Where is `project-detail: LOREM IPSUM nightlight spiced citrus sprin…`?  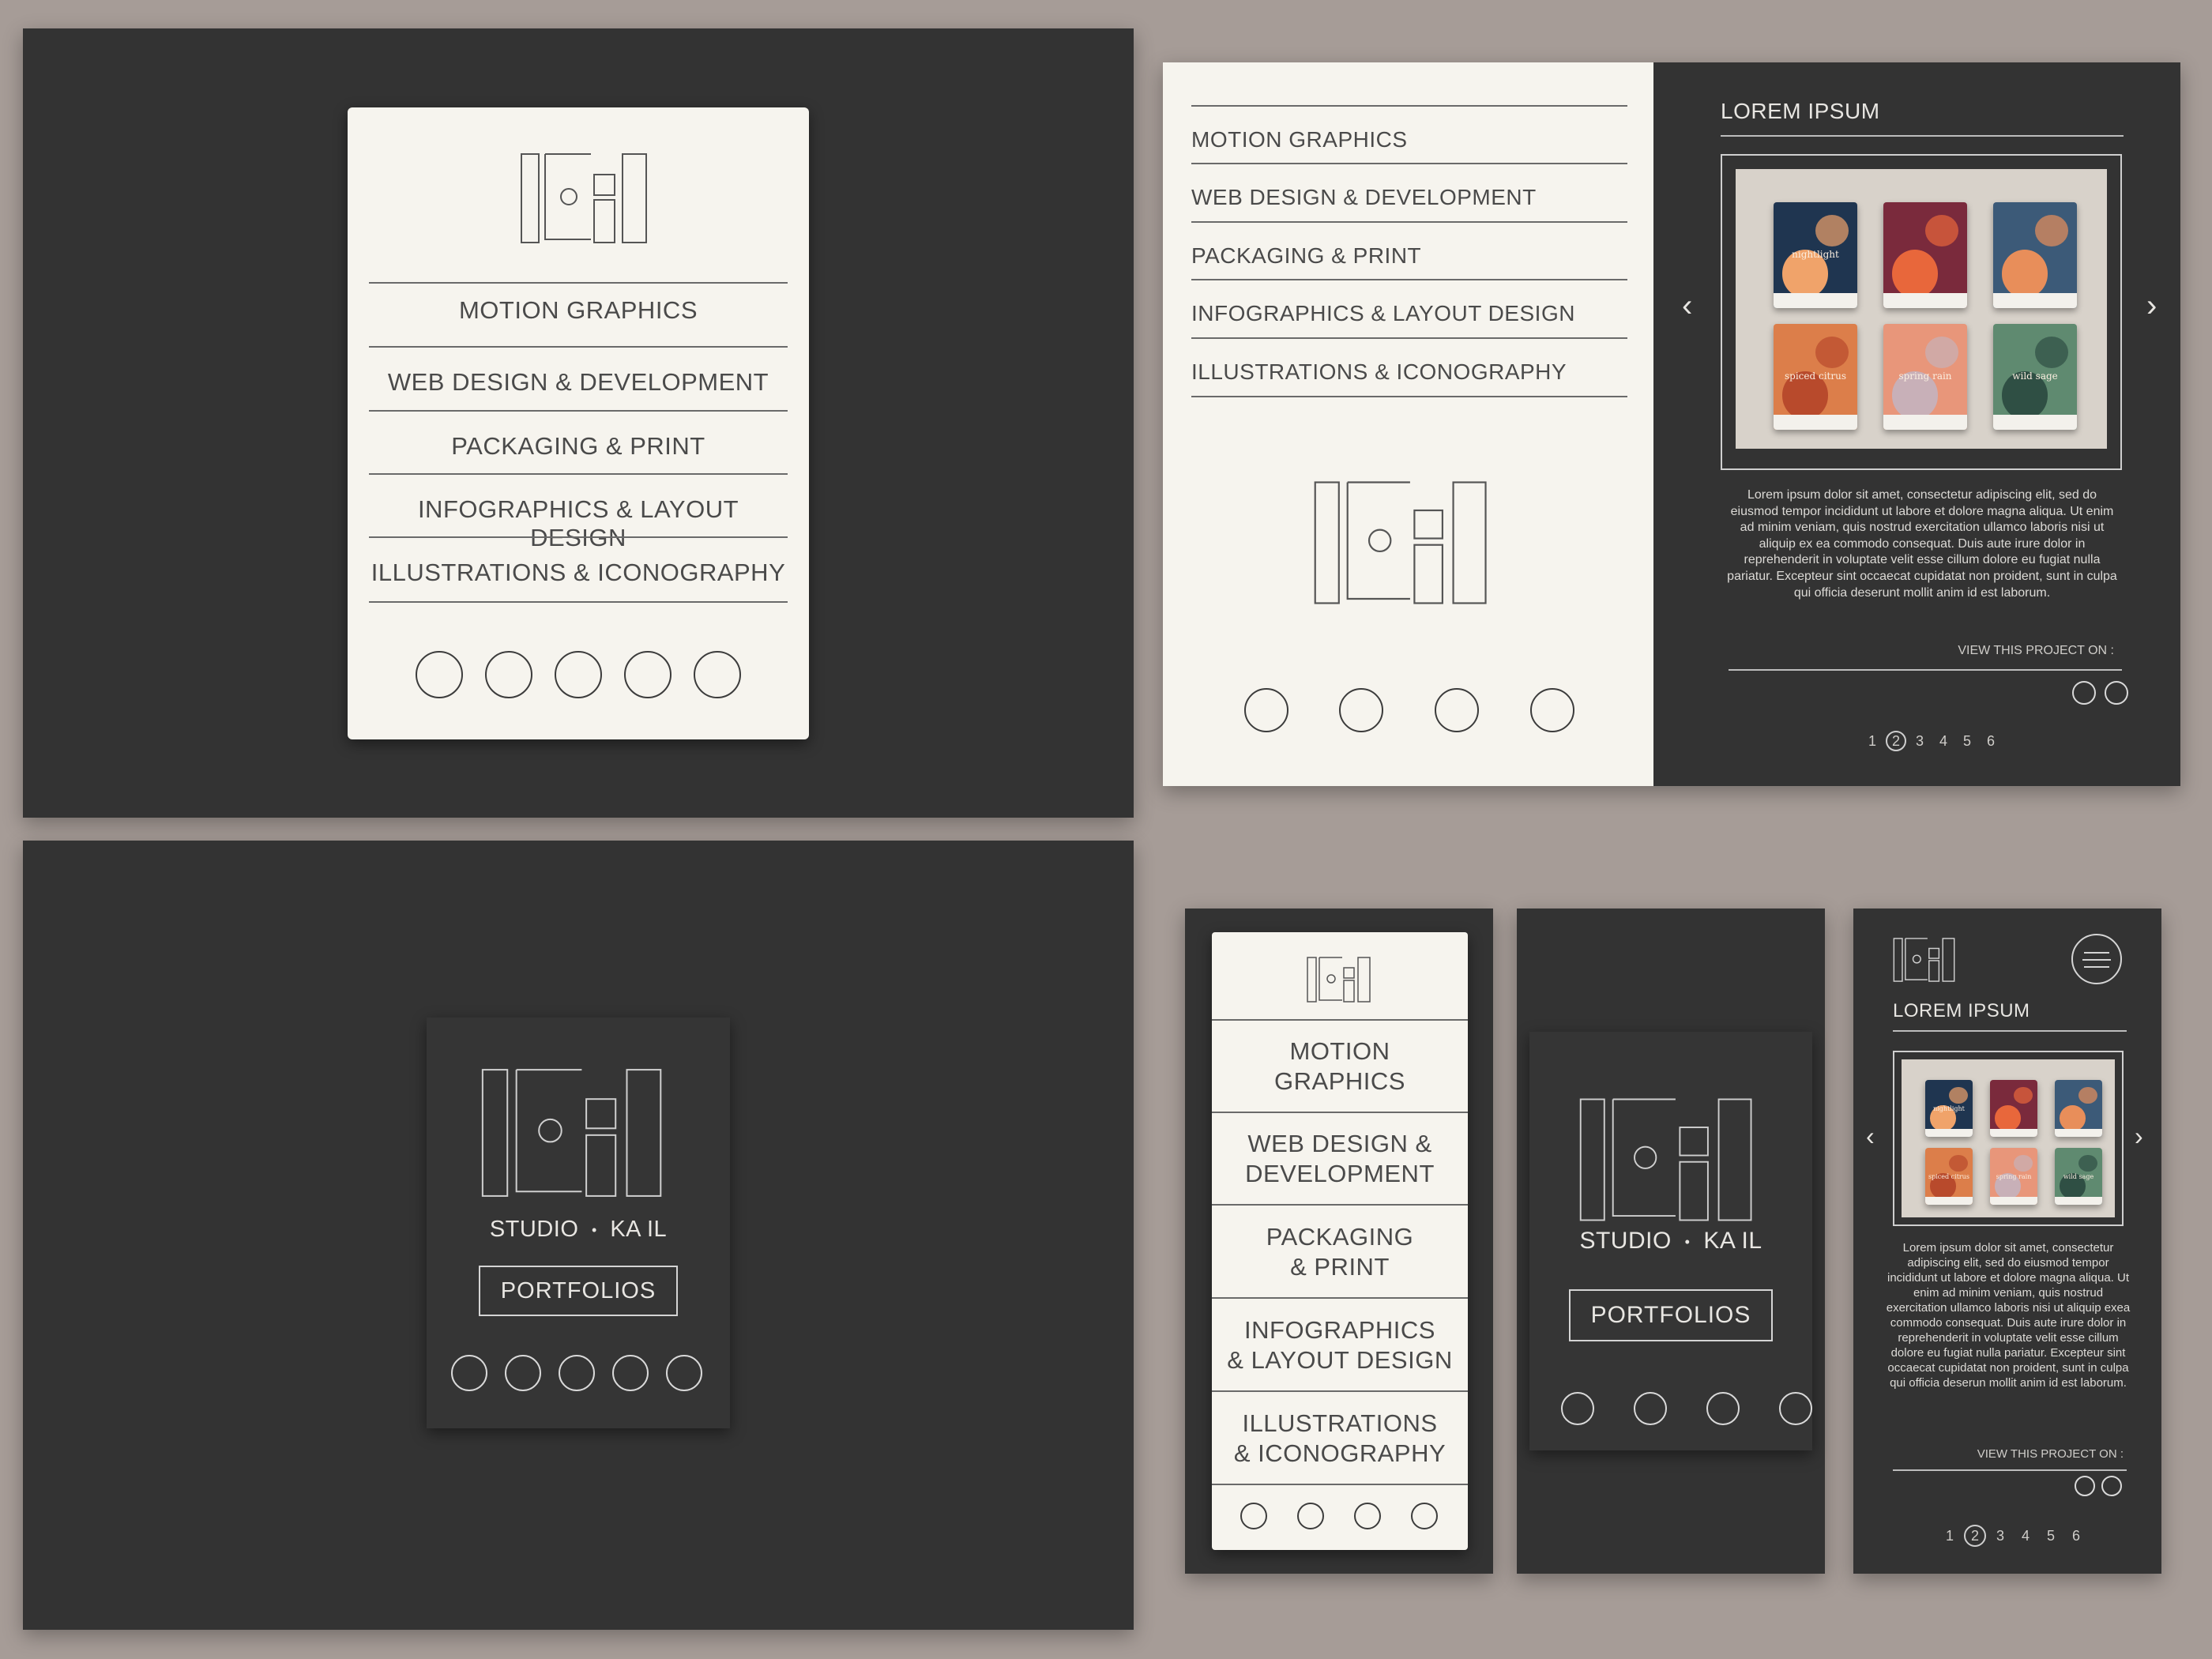
project-detail: LOREM IPSUM nightlight spiced citrus sprin… is located at coordinates (1917, 424).